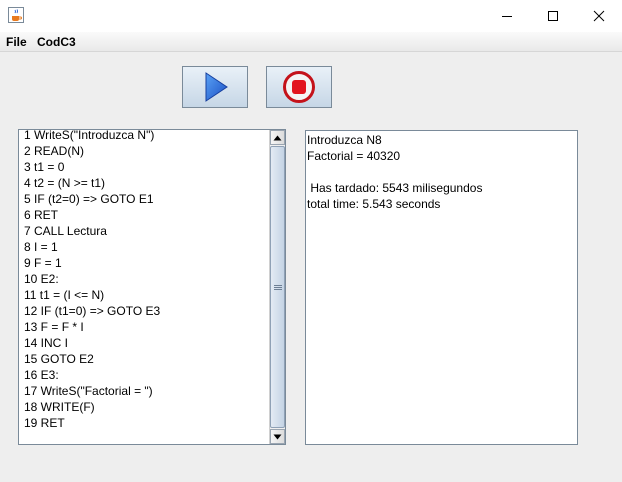 This screenshot has height=482, width=622. Describe the element at coordinates (41, 247) in the screenshot. I see `code-line: 8 I = 1` at that location.